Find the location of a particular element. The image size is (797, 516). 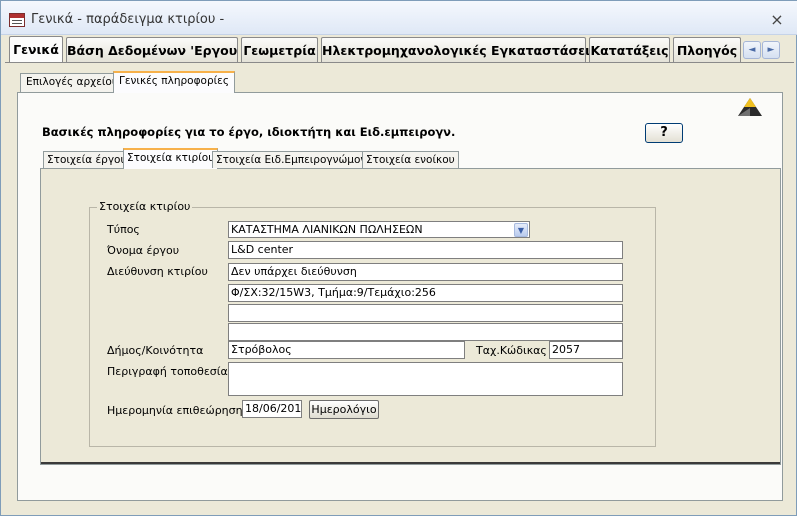

inspection-date-field: 18/06/2012 is located at coordinates (272, 409).